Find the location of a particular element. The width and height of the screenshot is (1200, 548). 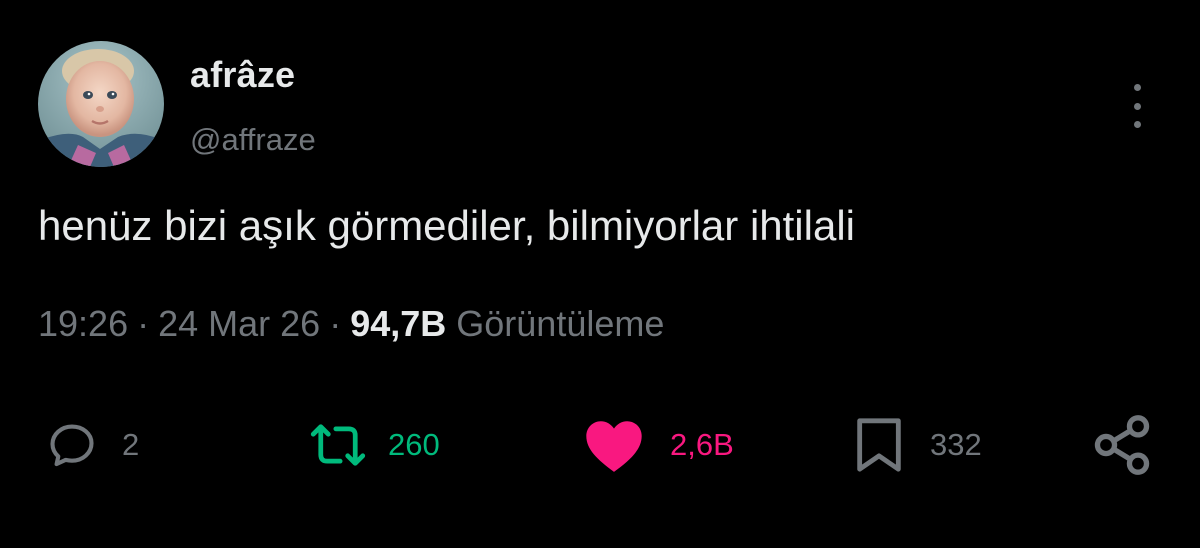

reply-button: 2 is located at coordinates (92, 445).